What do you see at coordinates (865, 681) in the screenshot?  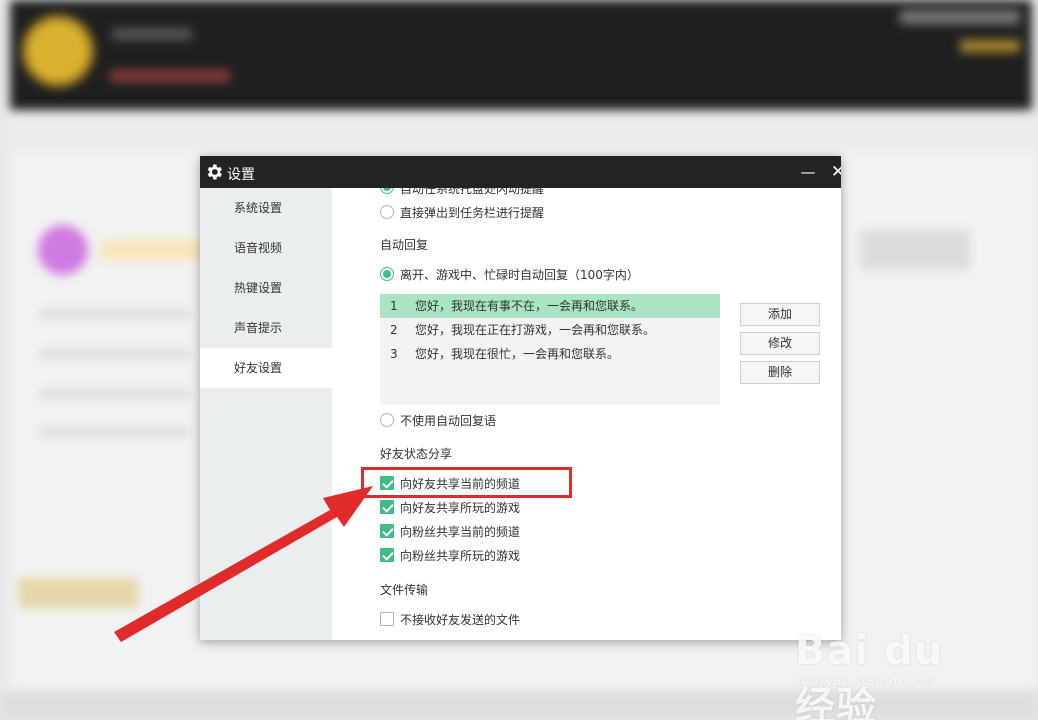 I see `watermark-url: jingyan.baidu.com` at bounding box center [865, 681].